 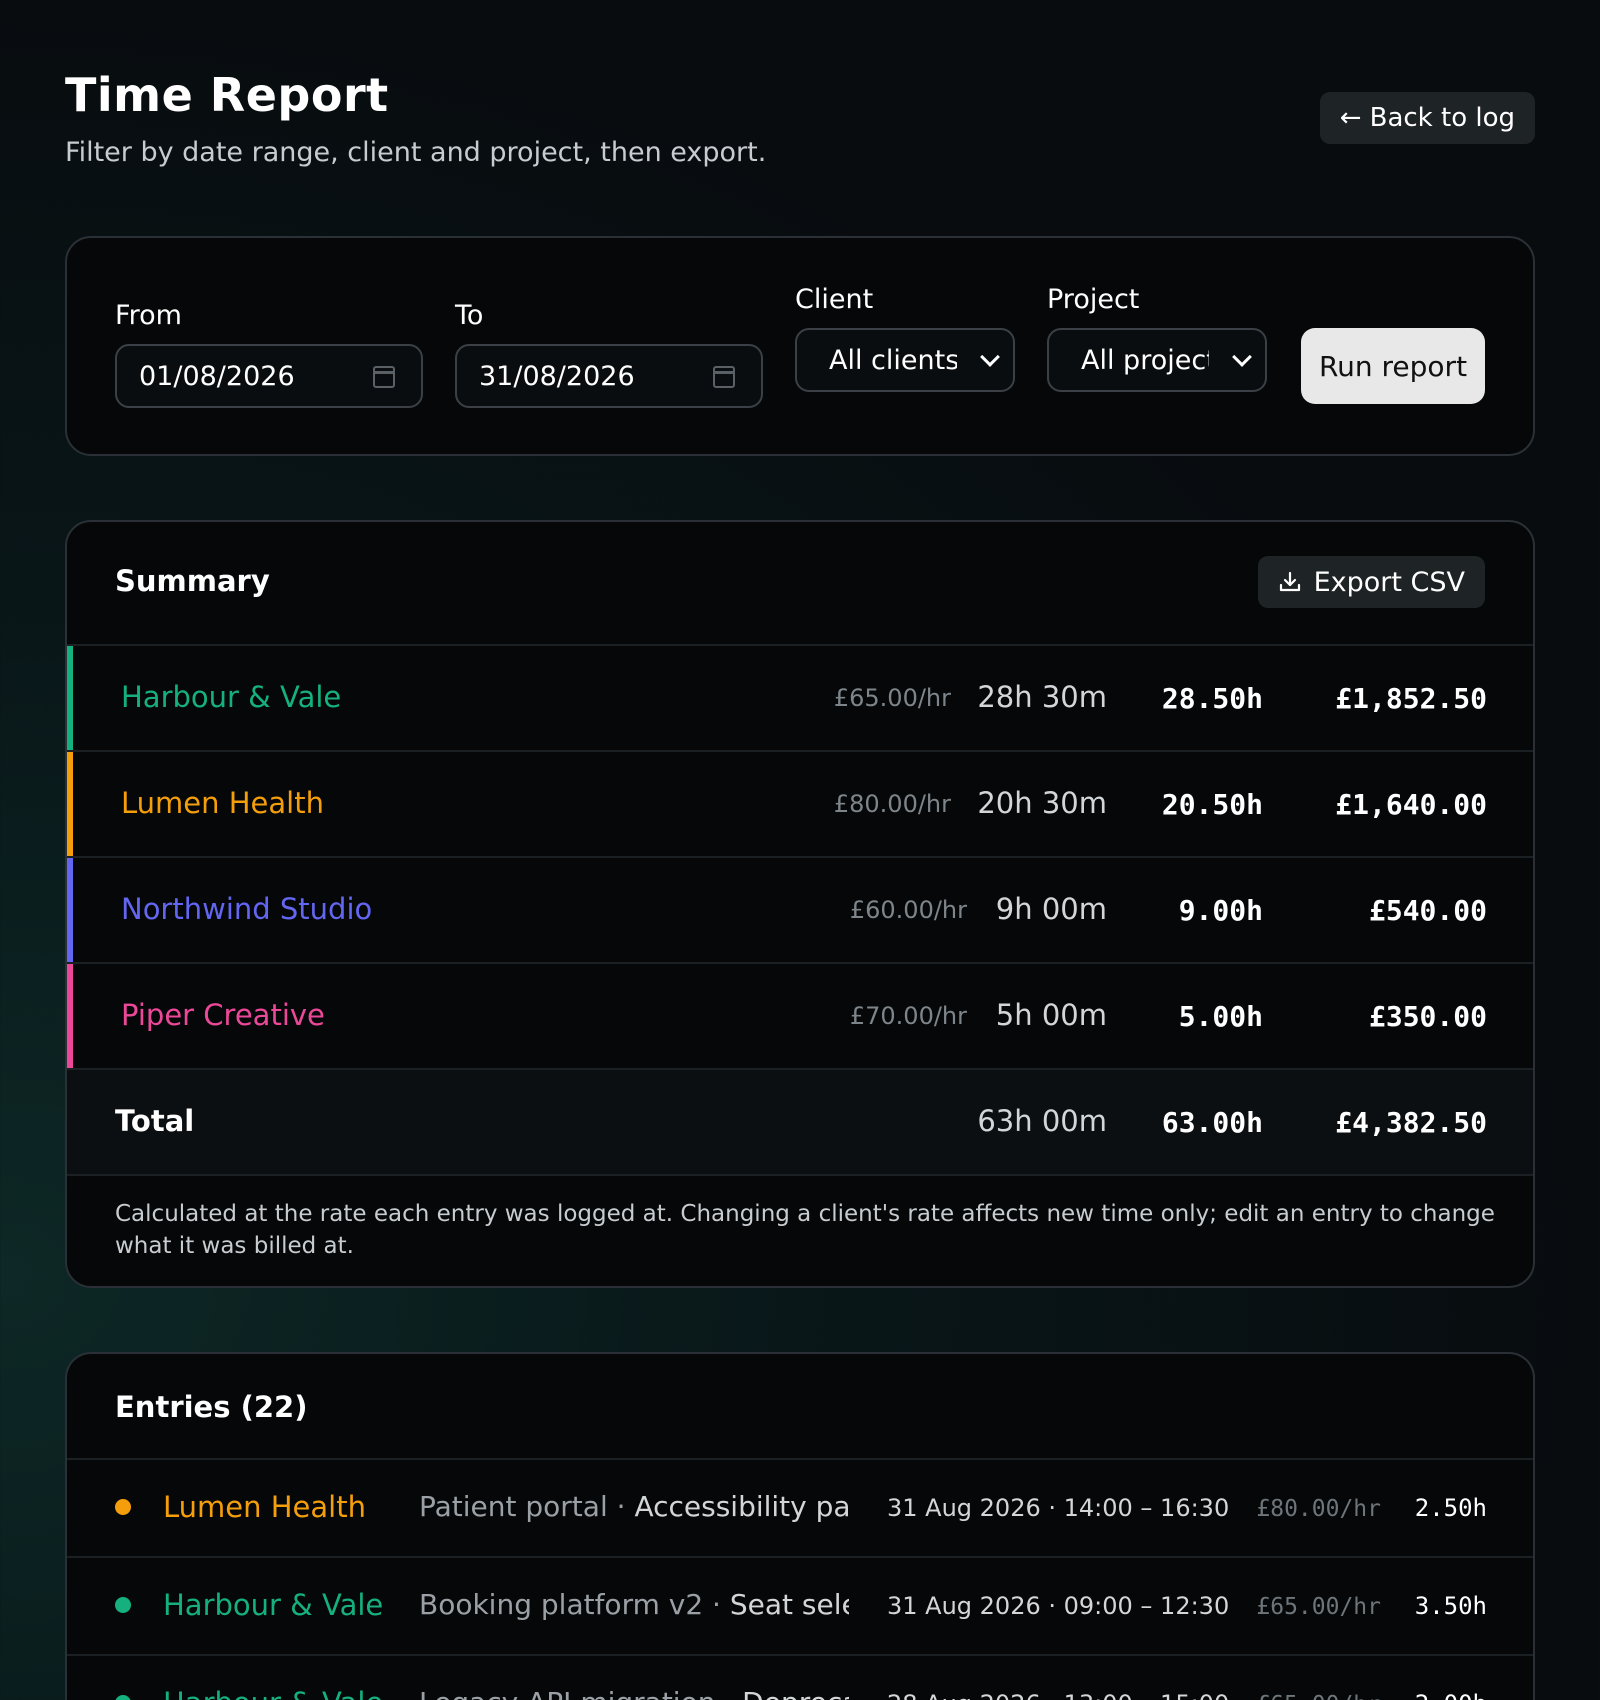 What do you see at coordinates (1427, 1016) in the screenshot?
I see `summary-amount: £350.00` at bounding box center [1427, 1016].